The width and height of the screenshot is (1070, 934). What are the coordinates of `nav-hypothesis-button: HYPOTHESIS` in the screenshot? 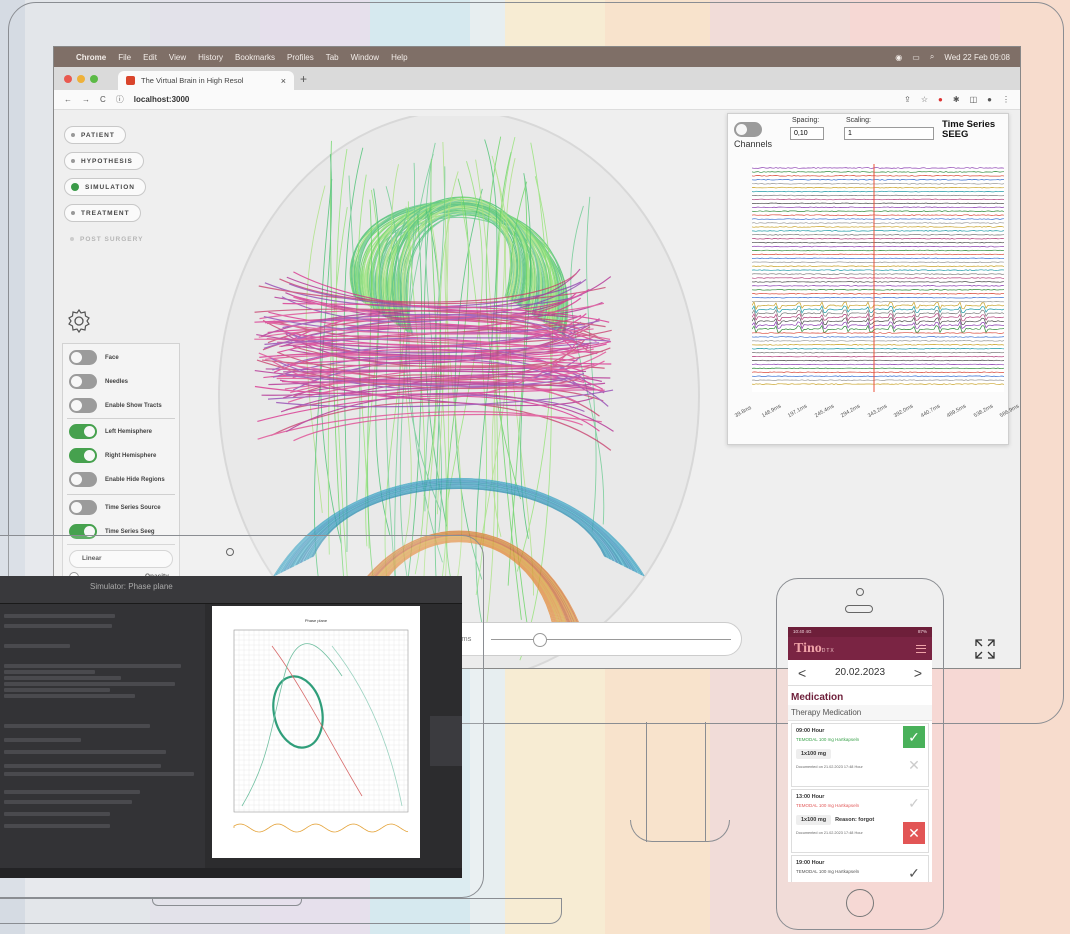 It's located at (104, 161).